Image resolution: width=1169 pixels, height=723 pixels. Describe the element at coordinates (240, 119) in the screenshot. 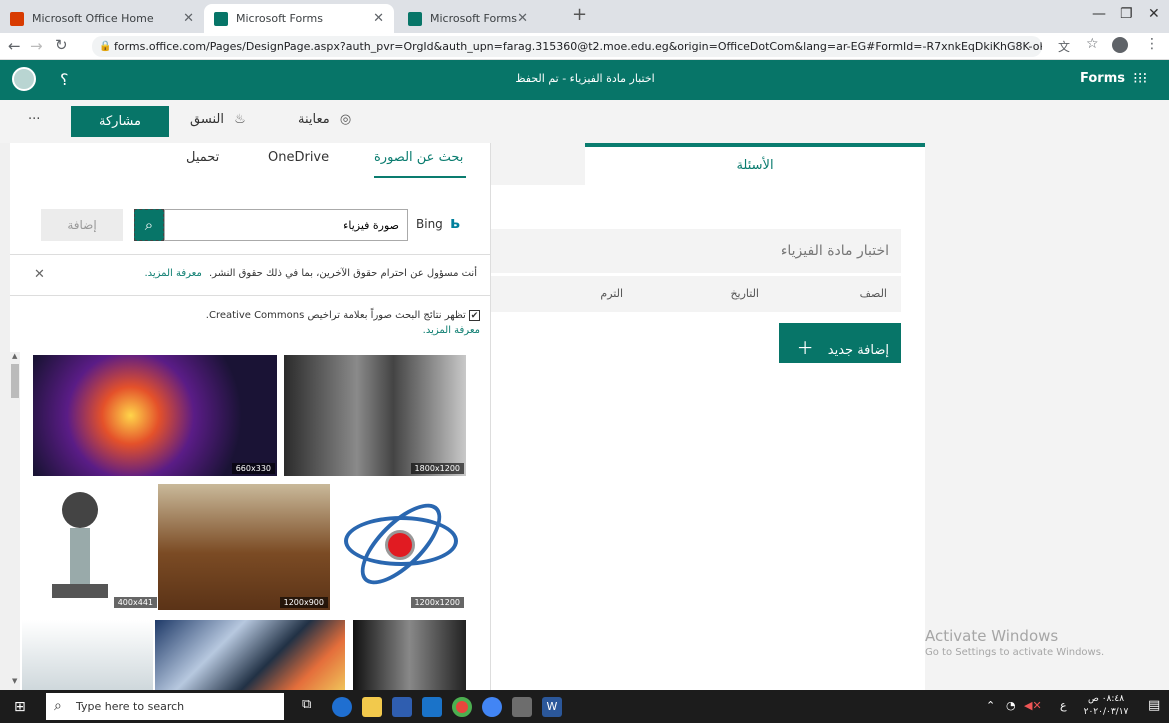

I see `palette-icon: ♨` at that location.